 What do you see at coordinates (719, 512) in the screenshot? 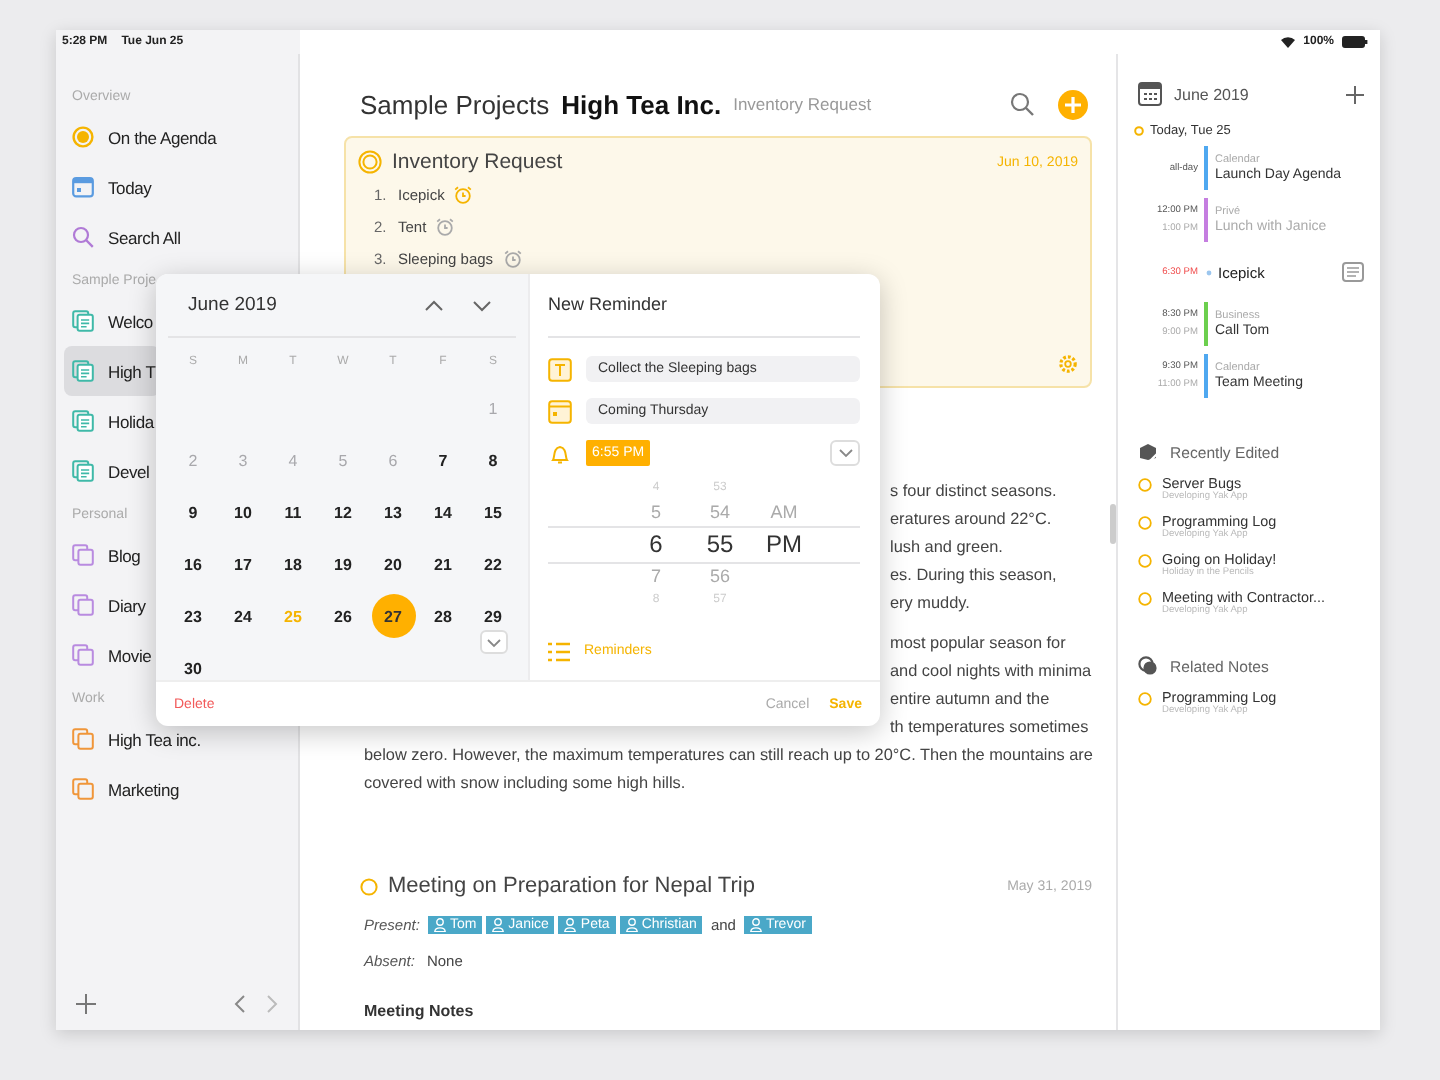
I see `picker-value: 54` at bounding box center [719, 512].